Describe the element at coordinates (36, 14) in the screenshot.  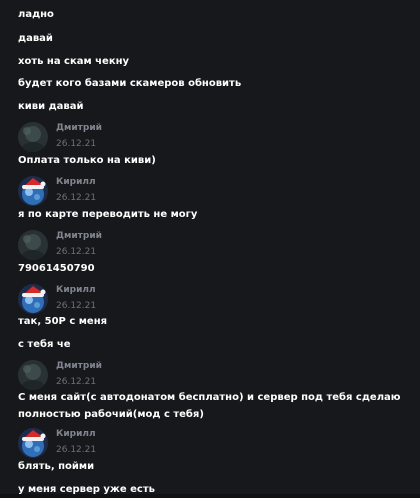
I see `message-text: ладно` at that location.